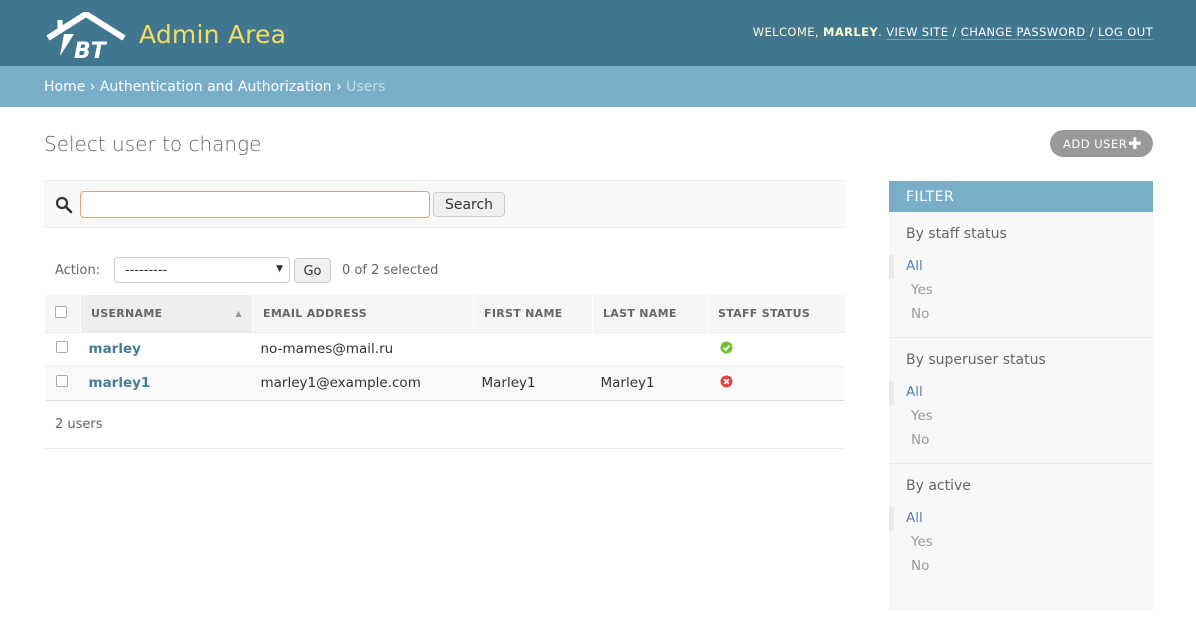  Describe the element at coordinates (115, 349) in the screenshot. I see `username-link: marley` at that location.